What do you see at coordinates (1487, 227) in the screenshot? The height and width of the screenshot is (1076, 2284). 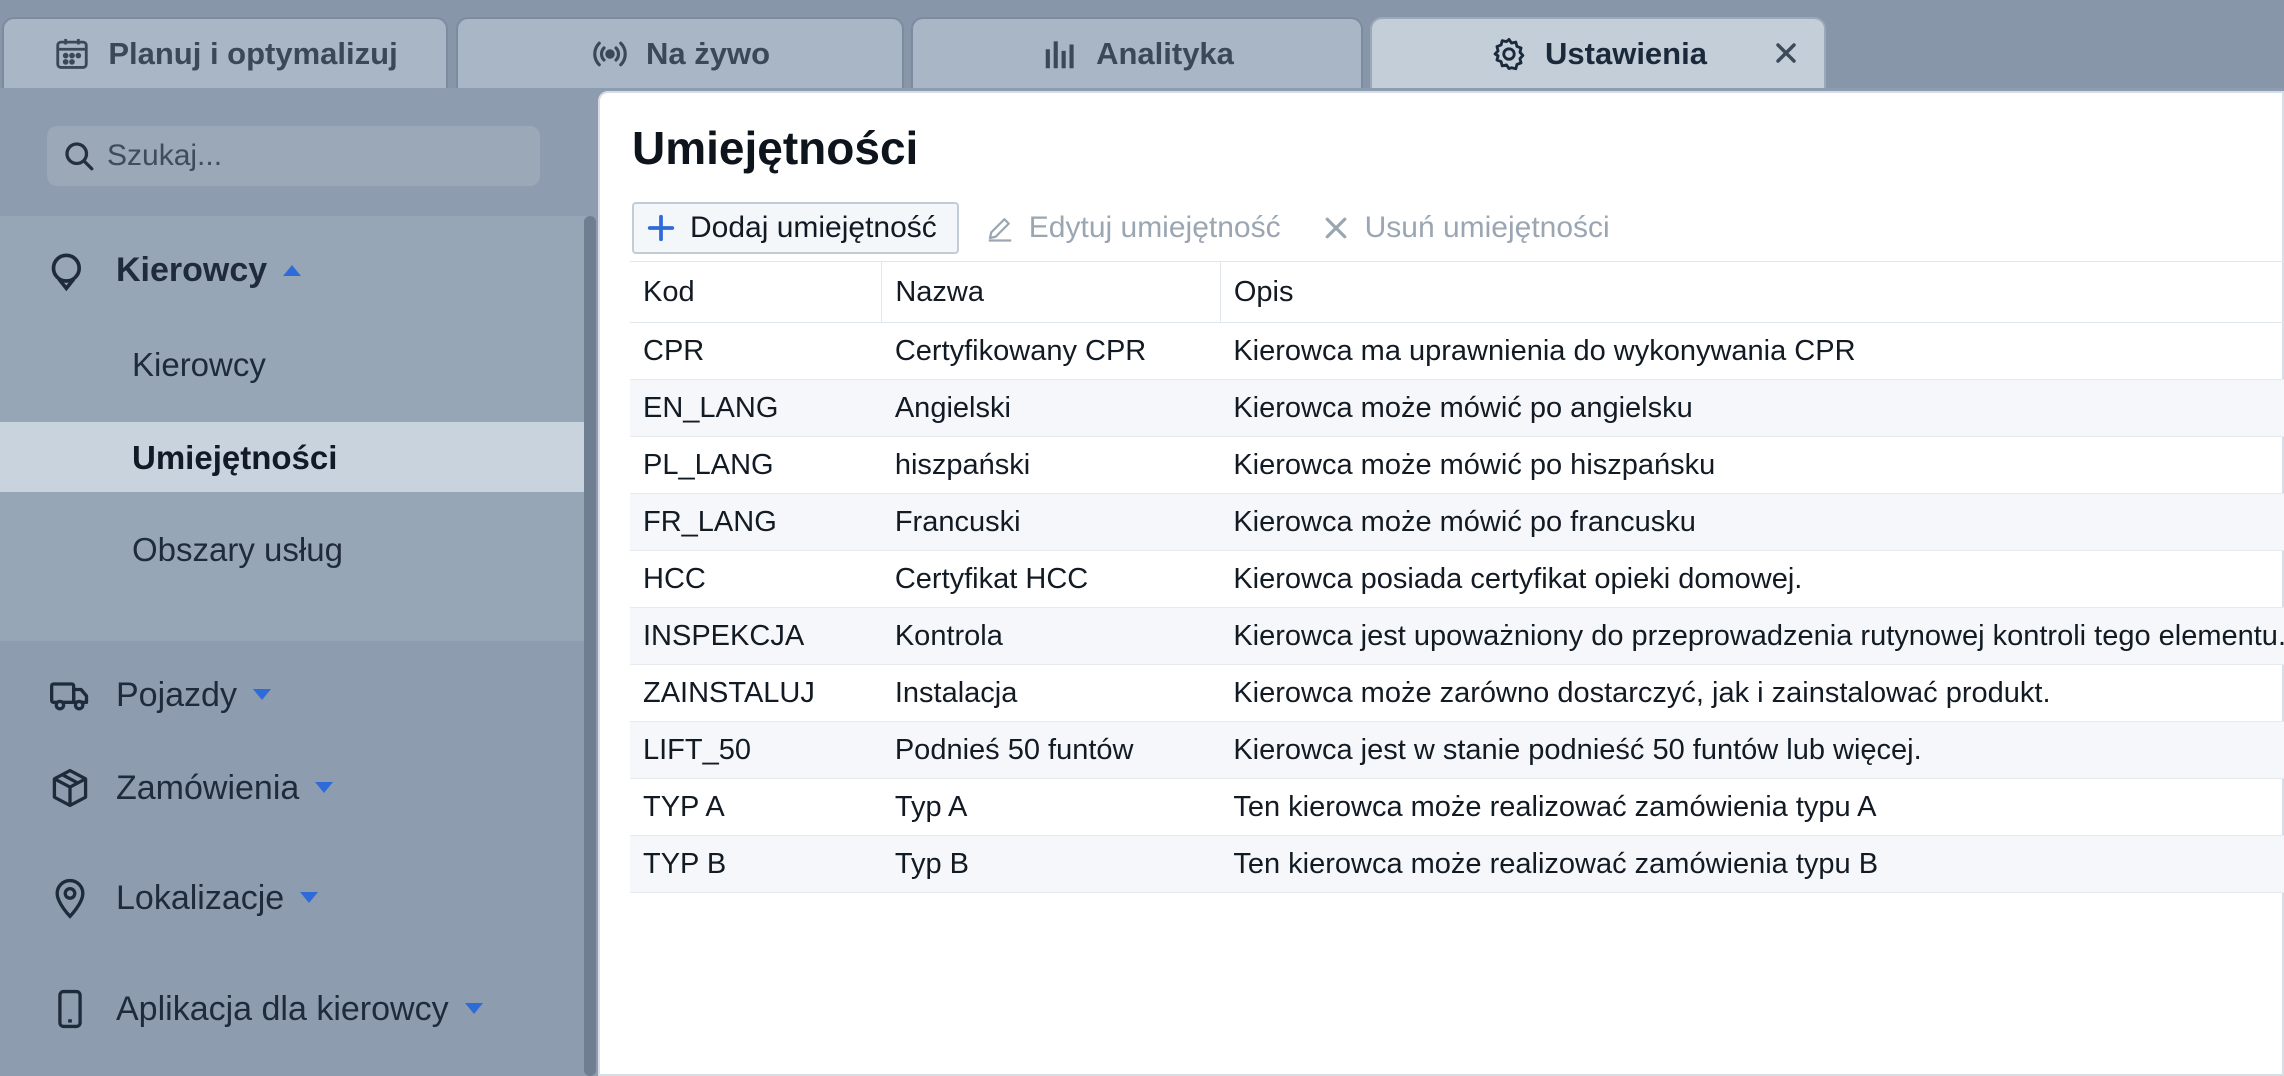 I see `delete-skills-label: Usuń umiejętności` at bounding box center [1487, 227].